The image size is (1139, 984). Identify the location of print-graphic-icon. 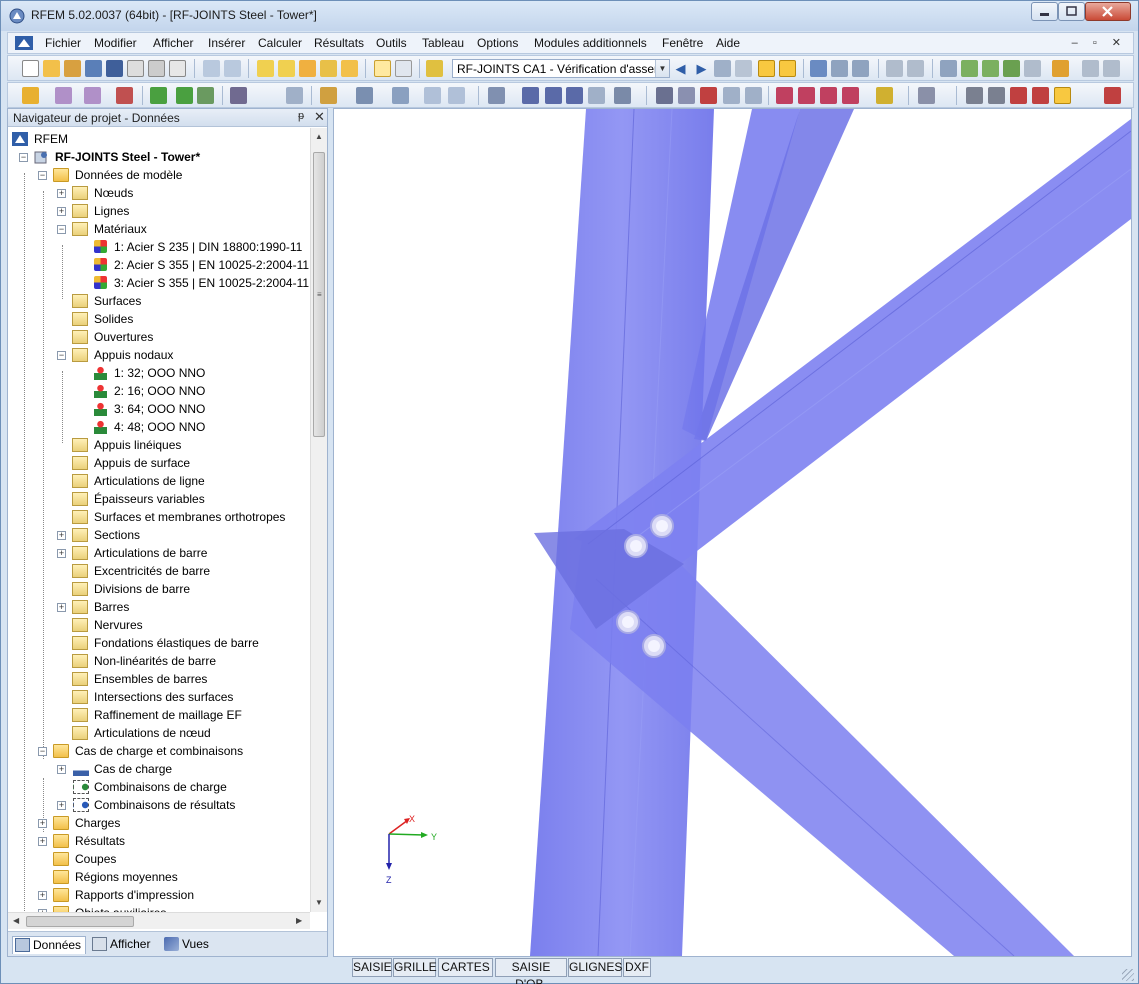
(156, 68).